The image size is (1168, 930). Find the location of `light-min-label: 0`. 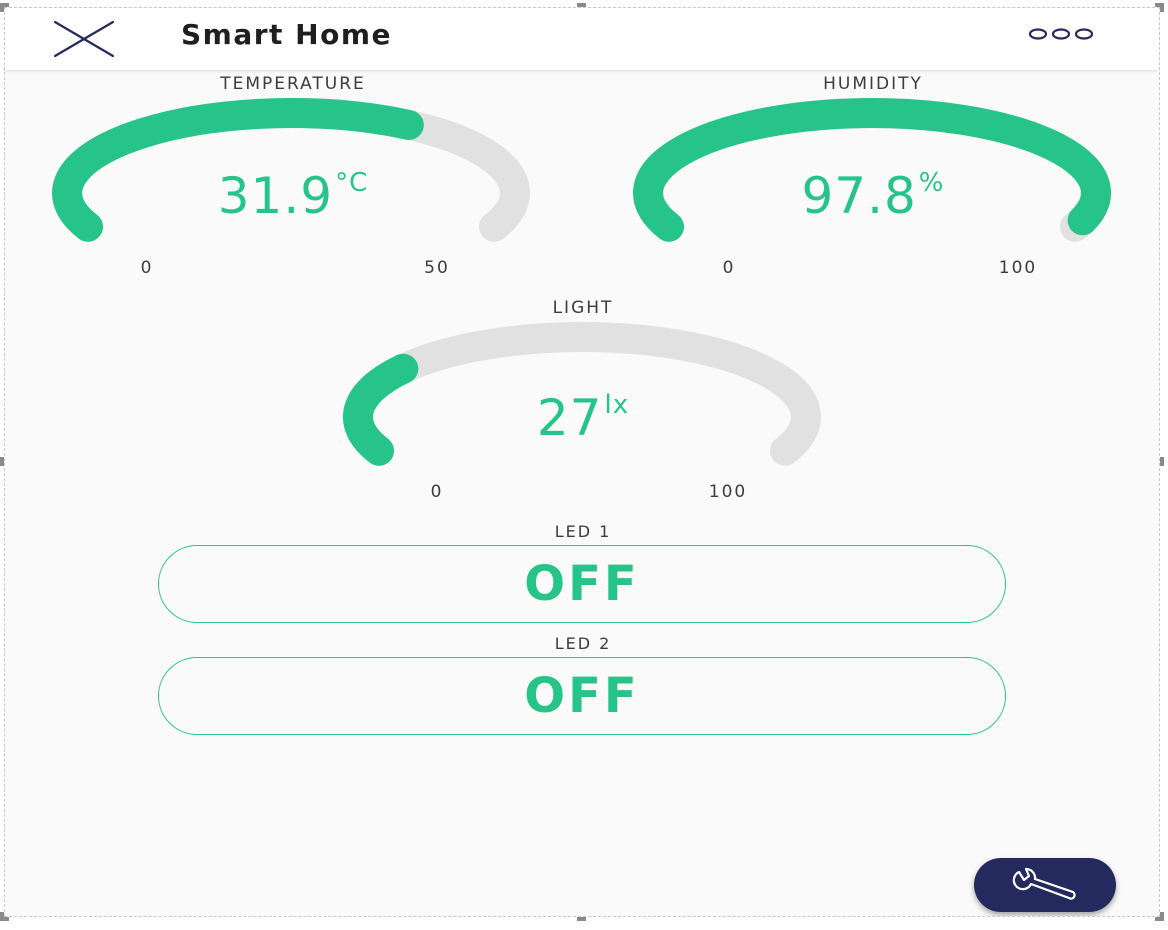

light-min-label: 0 is located at coordinates (437, 492).